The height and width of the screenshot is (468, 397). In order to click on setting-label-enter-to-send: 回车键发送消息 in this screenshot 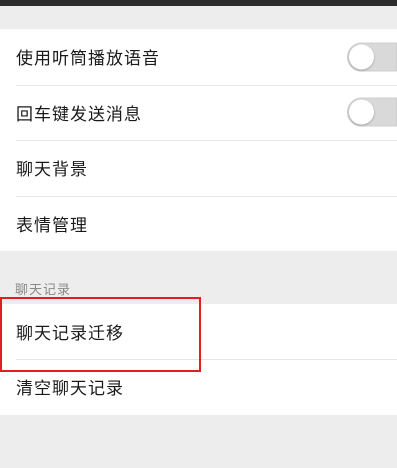, I will do `click(79, 114)`.